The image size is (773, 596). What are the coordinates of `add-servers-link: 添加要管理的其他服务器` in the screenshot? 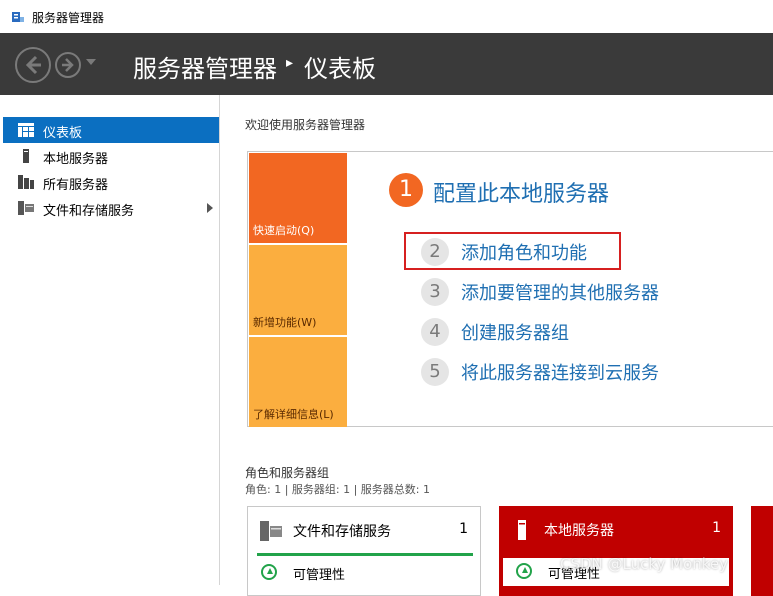 It's located at (560, 292).